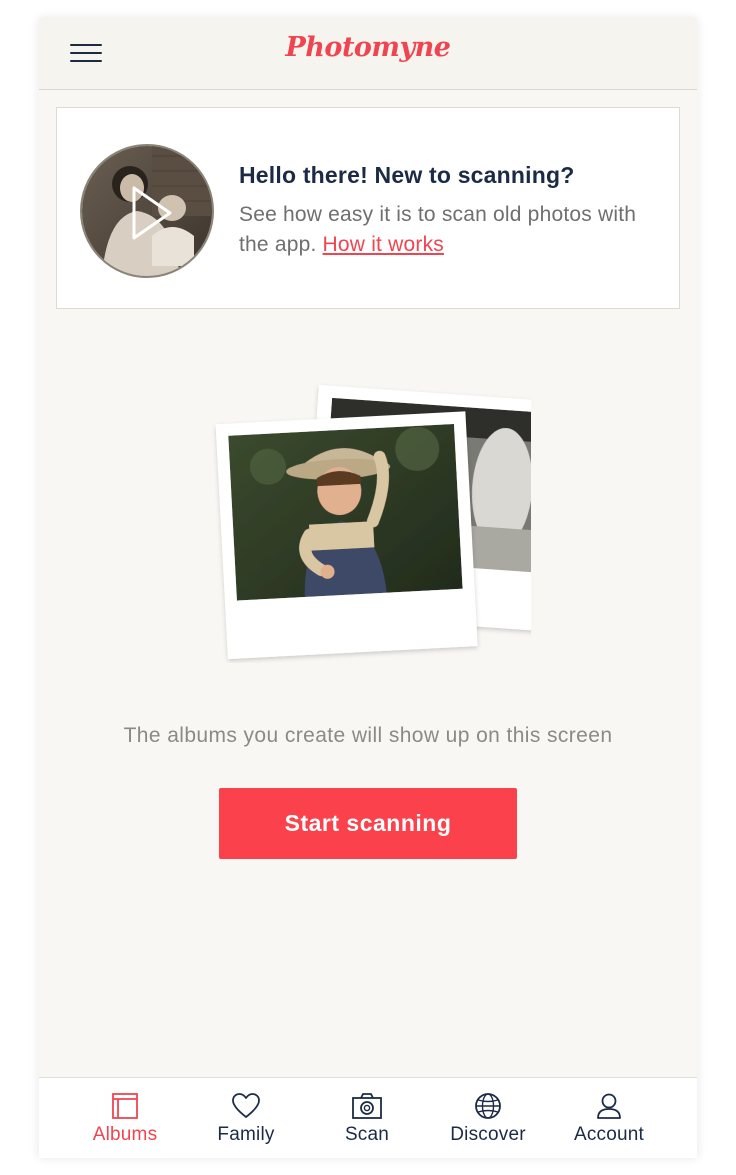 The height and width of the screenshot is (1175, 736). Describe the element at coordinates (387, 518) in the screenshot. I see `empty-albums-illustration` at that location.